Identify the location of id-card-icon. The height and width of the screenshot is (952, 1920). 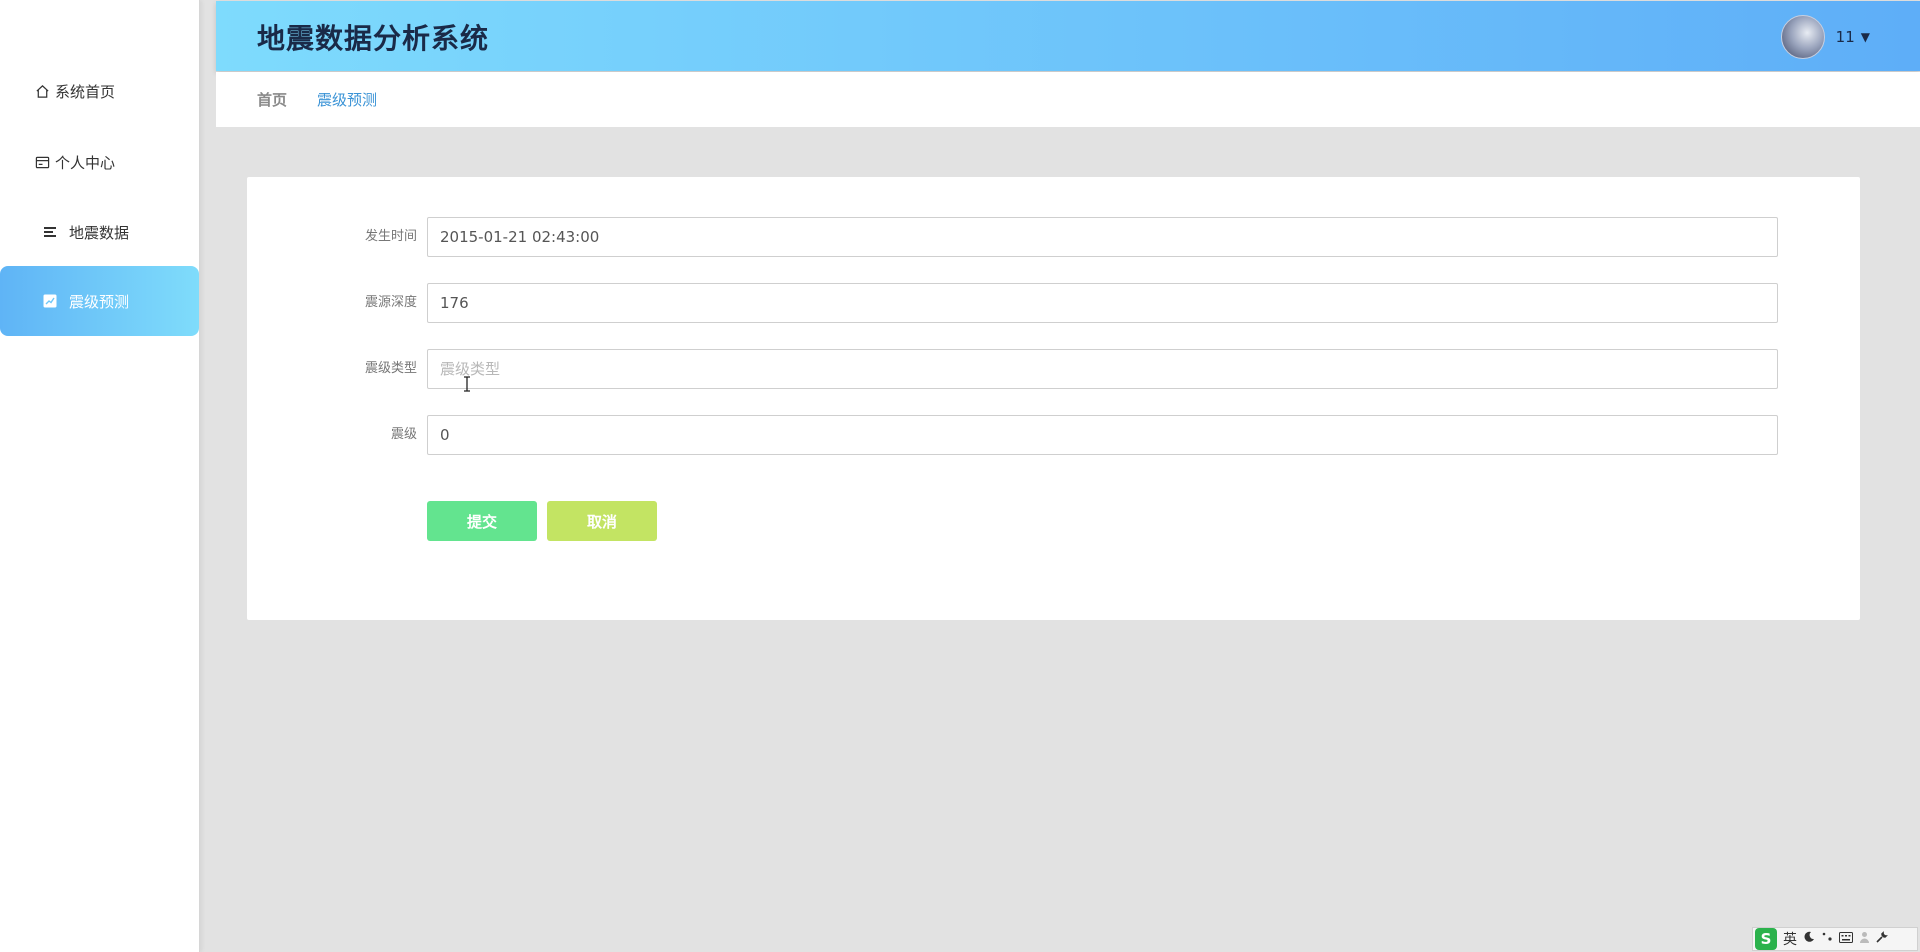
(42, 162).